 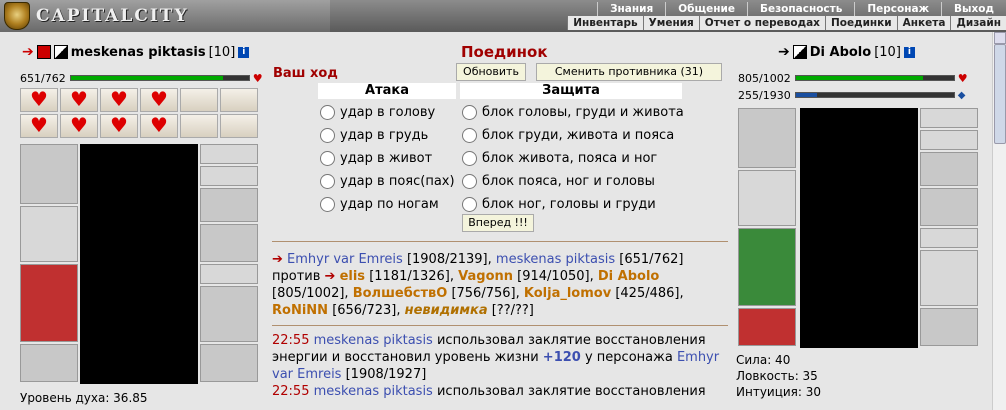 I want to click on right-mana-text: 255/1930, so click(x=764, y=95).